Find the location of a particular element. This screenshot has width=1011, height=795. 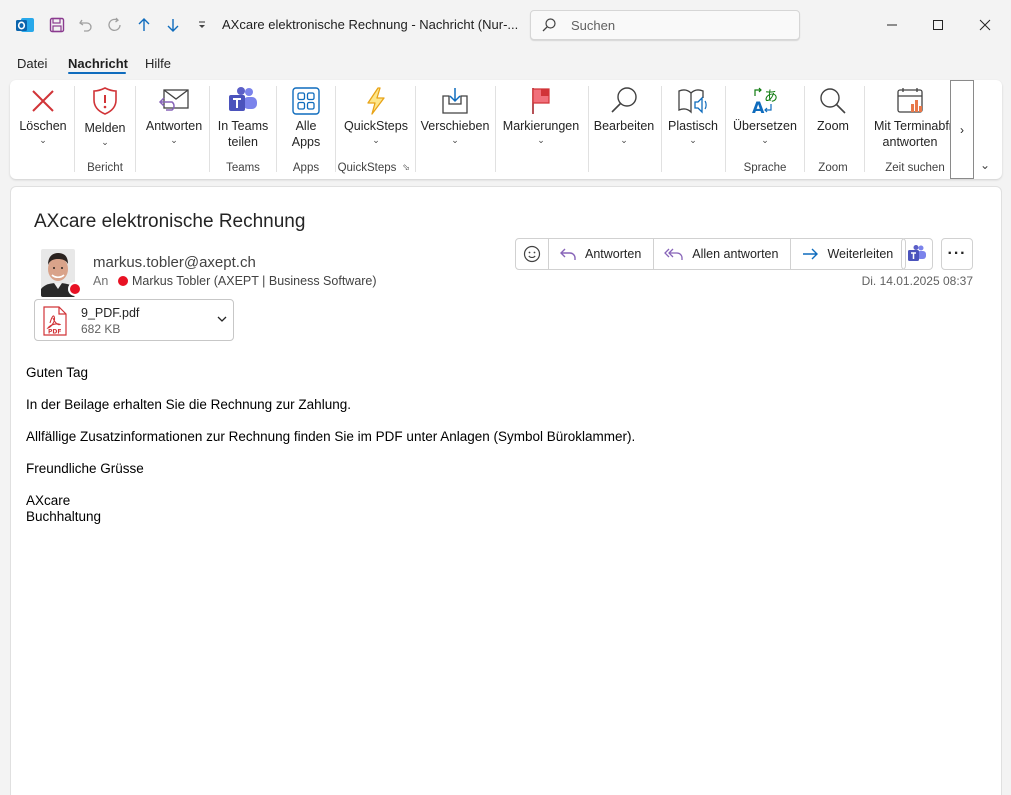

message-timestamp: Di. 14.01.2025 08:37 is located at coordinates (917, 281).